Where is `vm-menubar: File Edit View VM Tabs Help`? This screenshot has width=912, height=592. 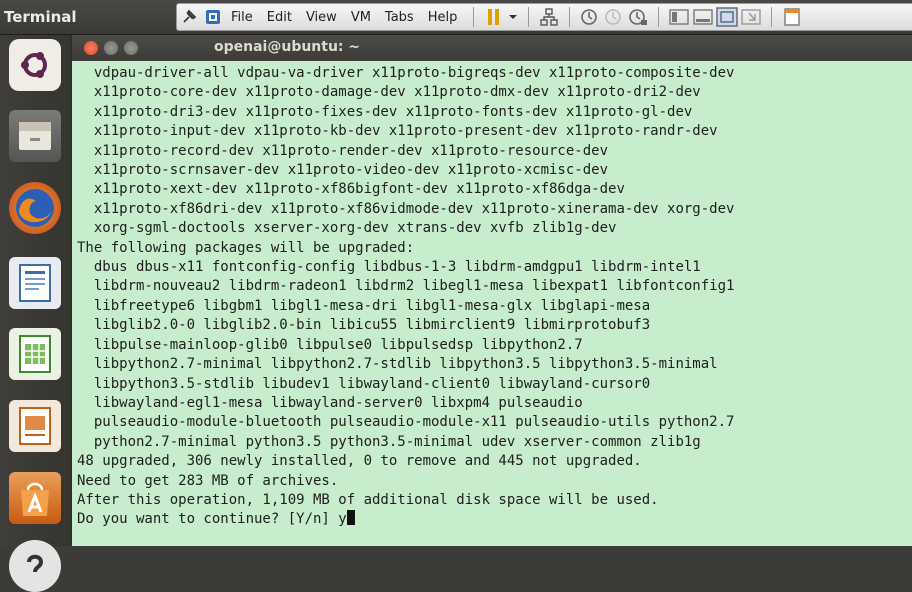
vm-menubar: File Edit View VM Tabs Help is located at coordinates (544, 17).